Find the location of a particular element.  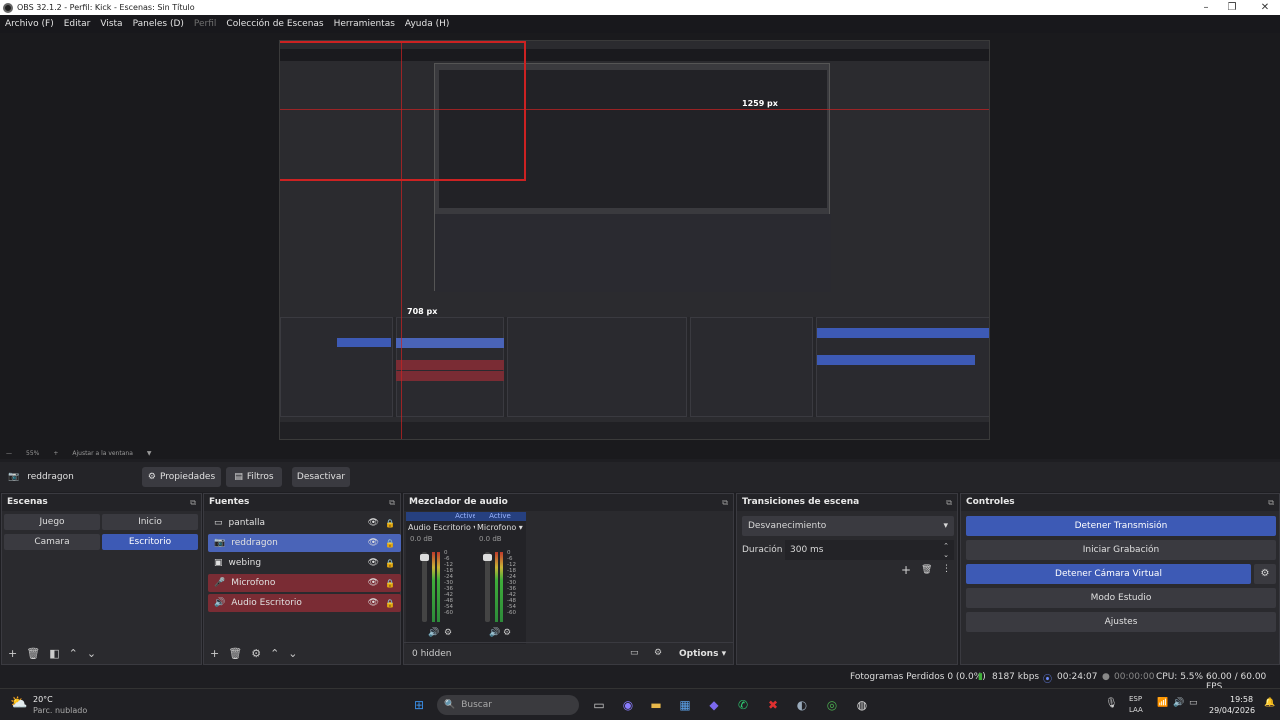

windows-start-icon: ⊞ is located at coordinates (419, 705).